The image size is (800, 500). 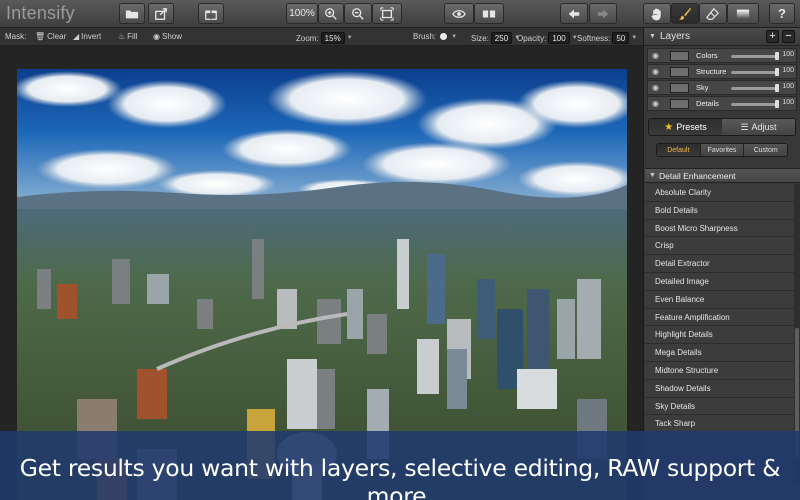 I want to click on tab-adjust: ☰ Adjust, so click(x=758, y=127).